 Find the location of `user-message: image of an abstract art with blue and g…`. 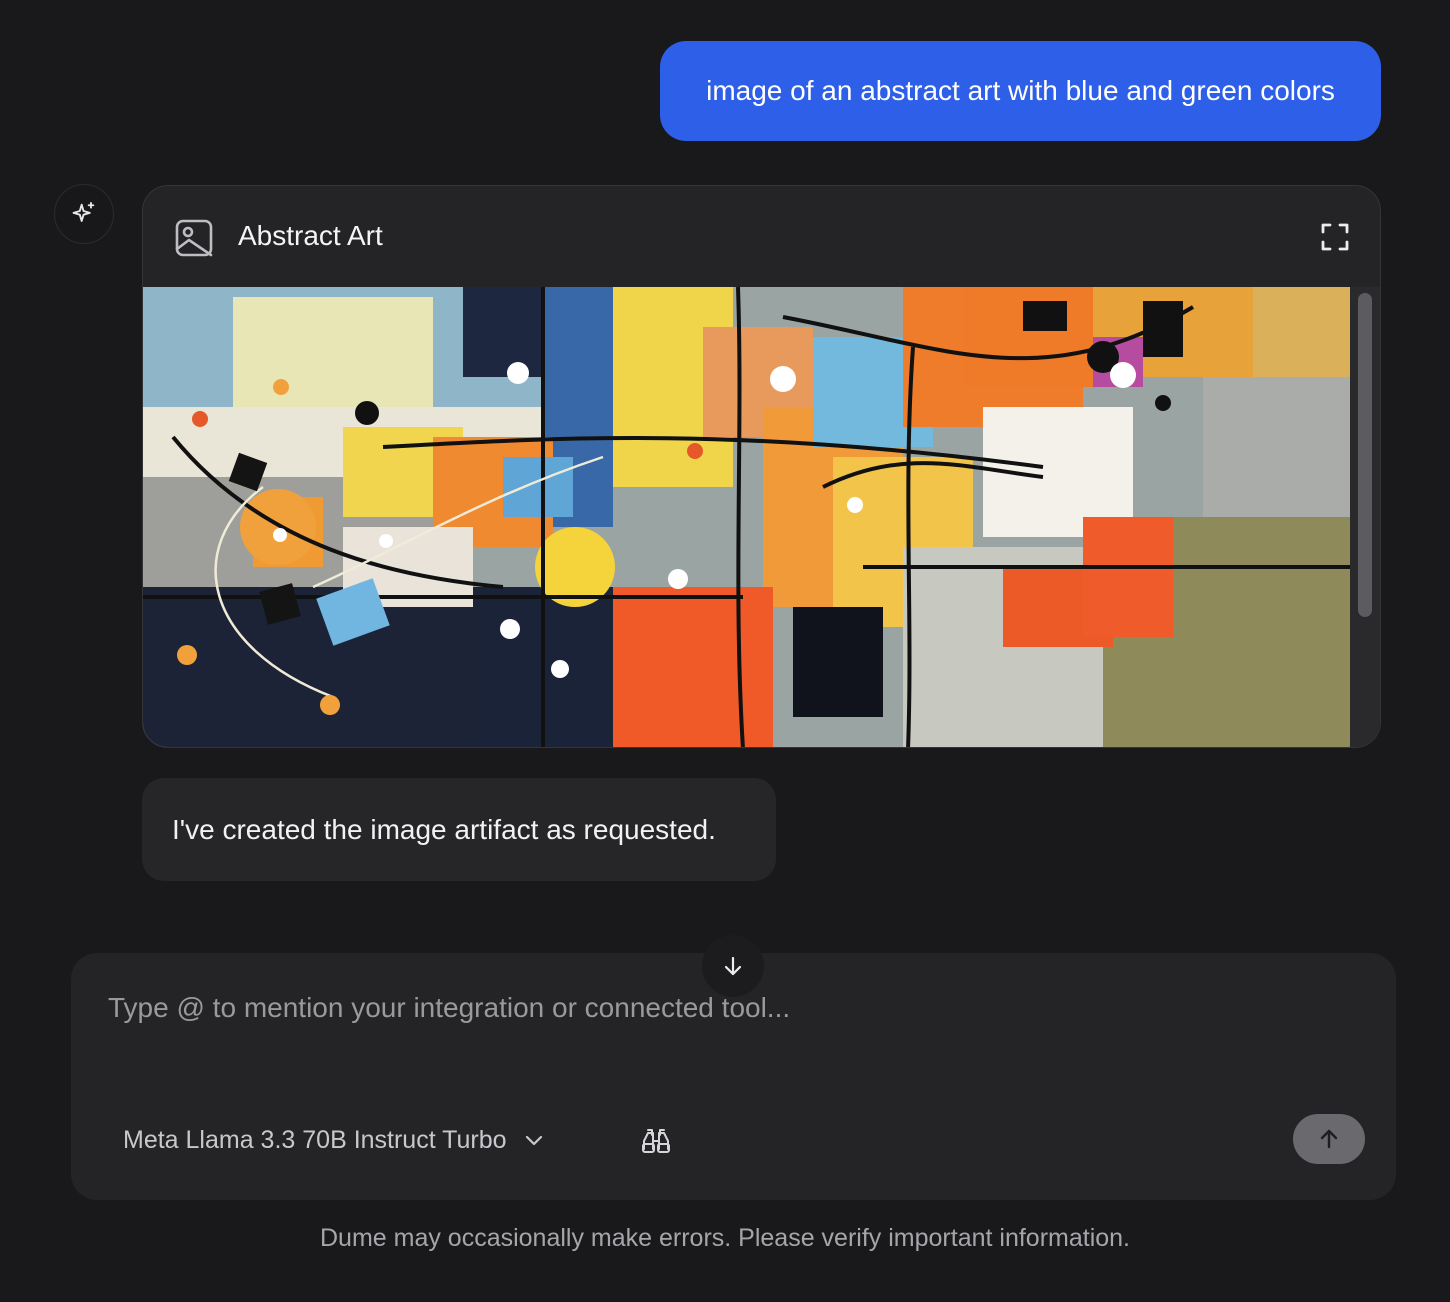

user-message: image of an abstract art with blue and g… is located at coordinates (1020, 91).